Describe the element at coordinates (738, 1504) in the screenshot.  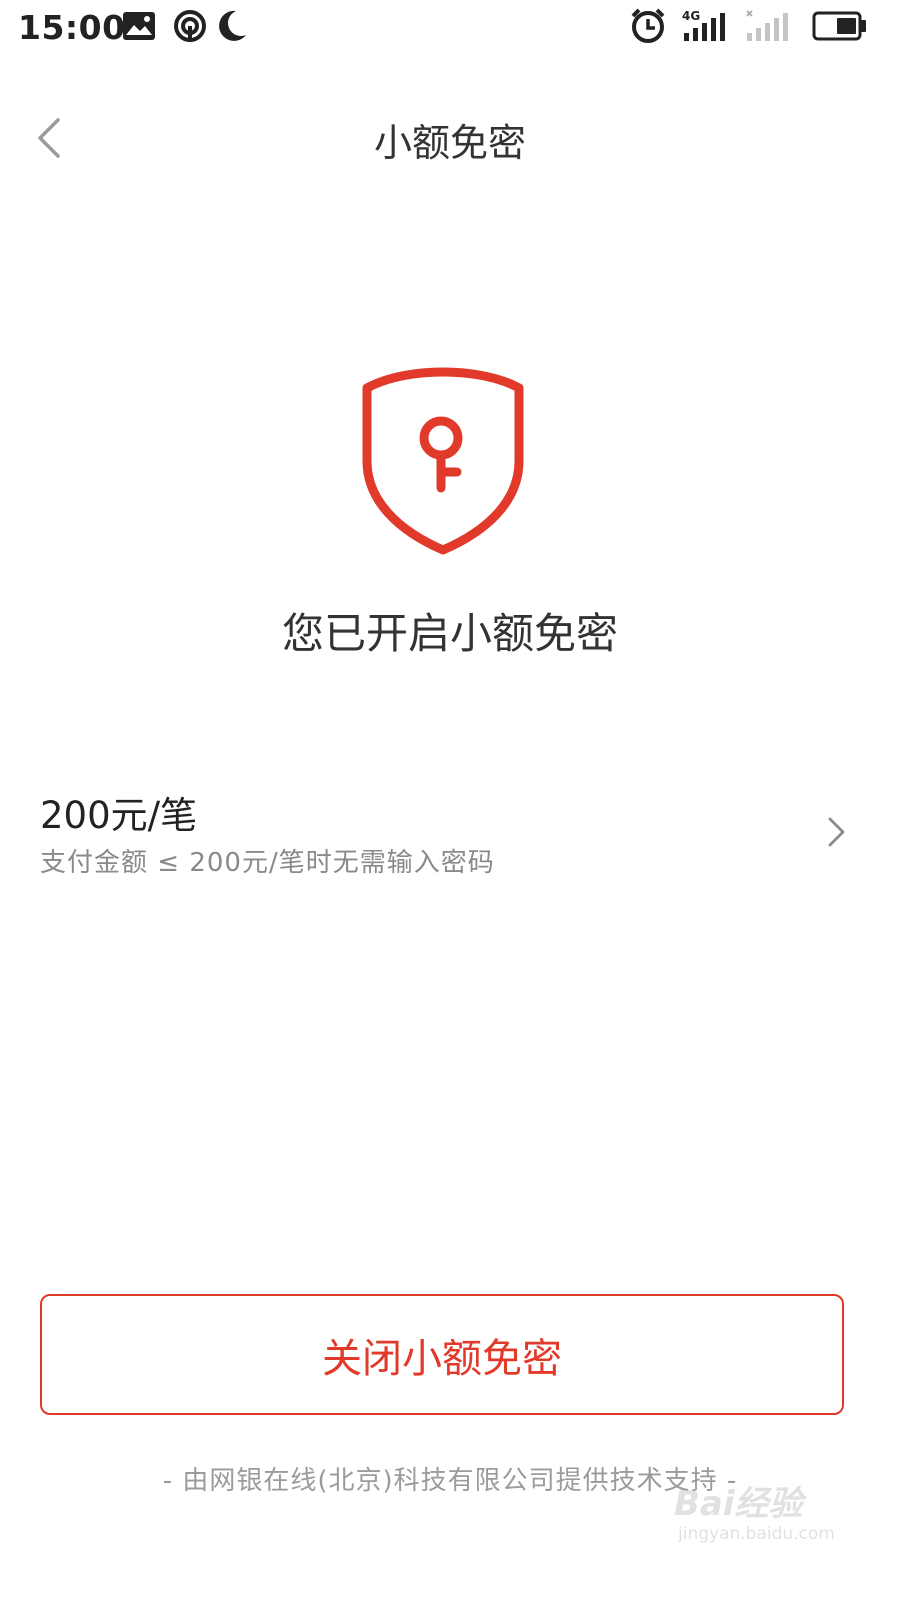
I see `watermark-brand: Bai经验` at that location.